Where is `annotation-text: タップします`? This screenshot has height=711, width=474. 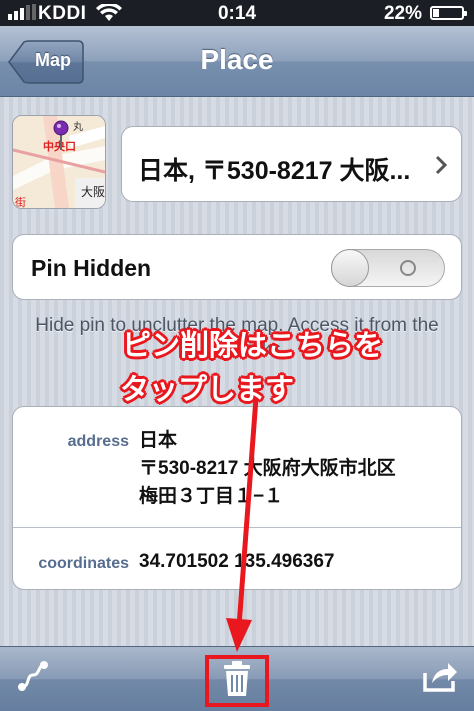 annotation-text: タップします is located at coordinates (207, 390).